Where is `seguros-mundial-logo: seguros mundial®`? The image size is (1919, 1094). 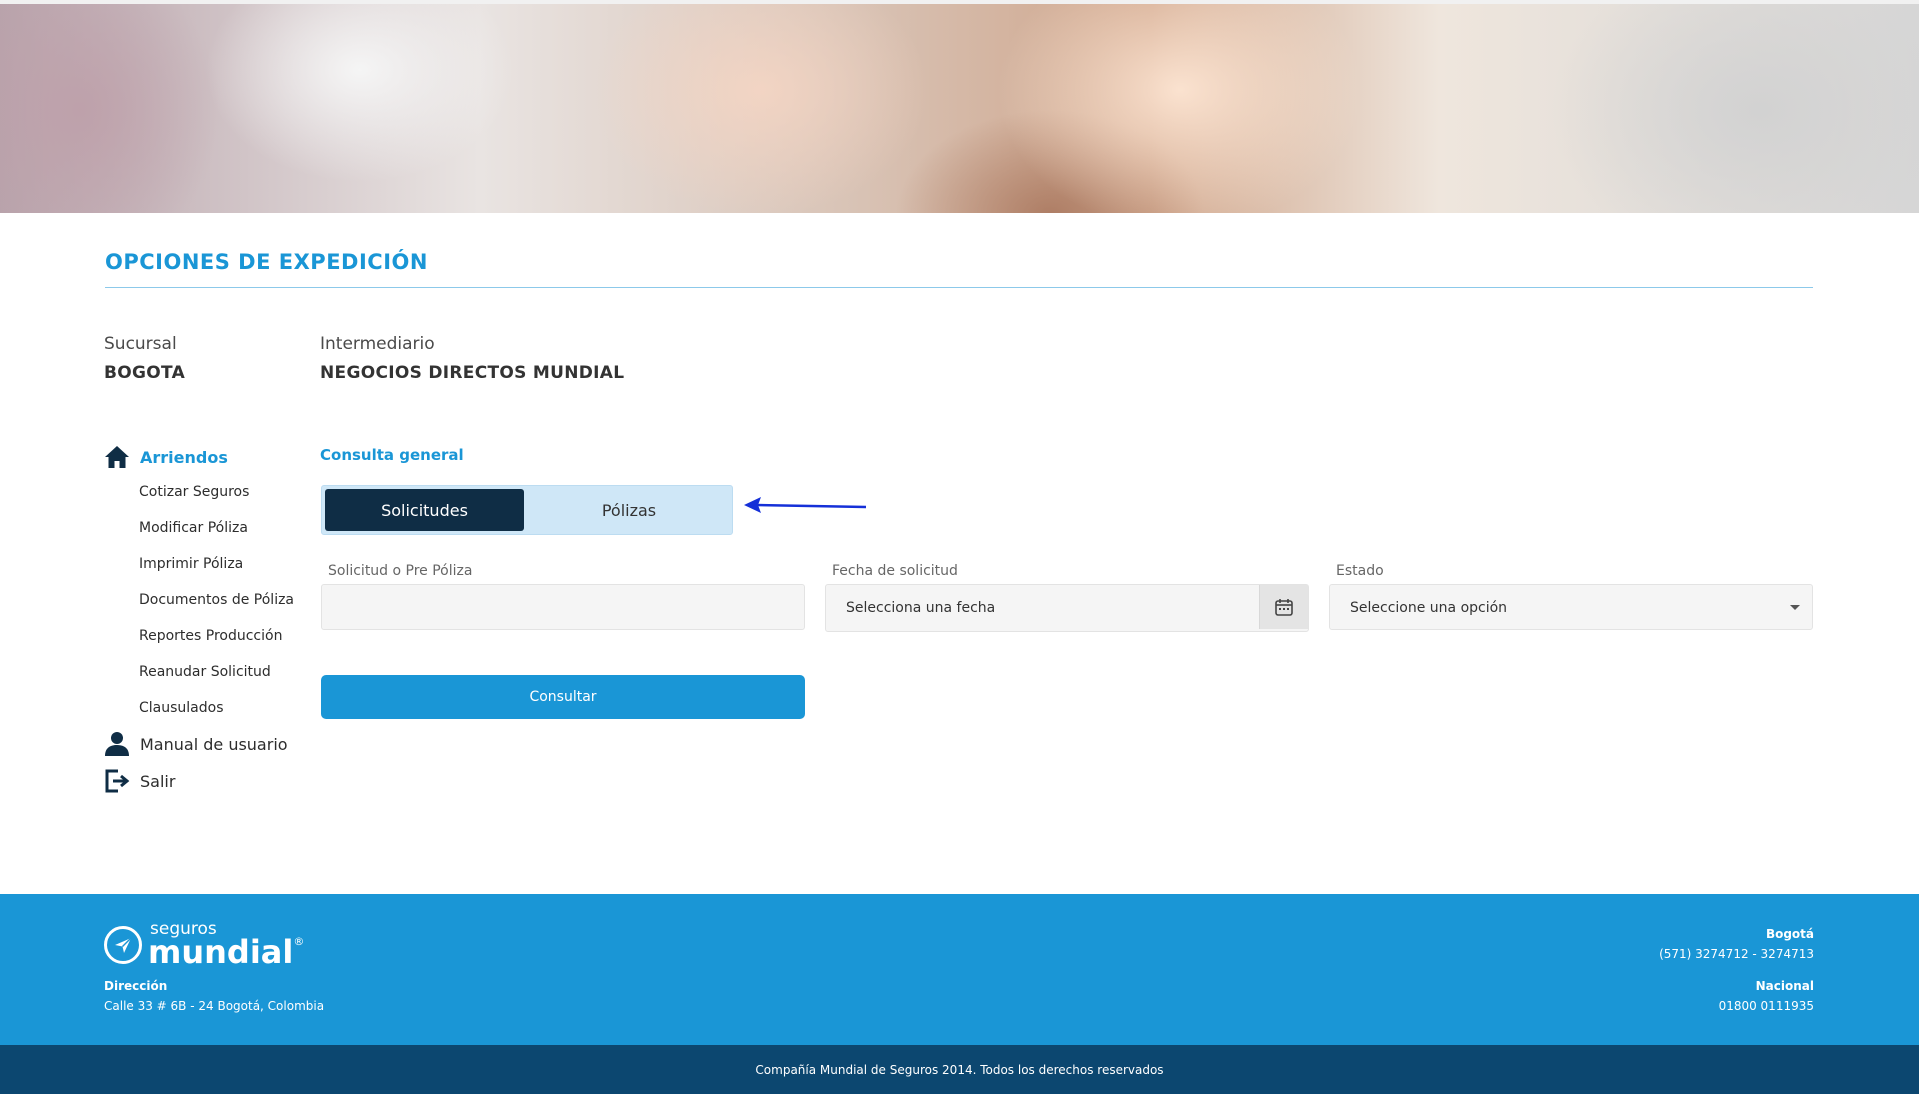
seguros-mundial-logo: seguros mundial® is located at coordinates (204, 944).